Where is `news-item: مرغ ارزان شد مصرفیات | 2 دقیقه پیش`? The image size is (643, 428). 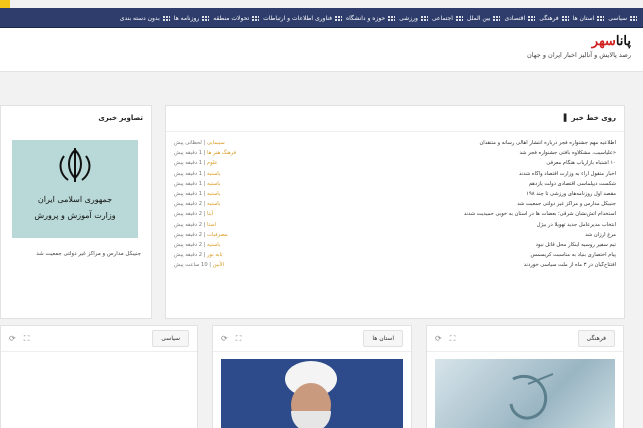 news-item: مرغ ارزان شد مصرفیات | 2 دقیقه پیش is located at coordinates (395, 235).